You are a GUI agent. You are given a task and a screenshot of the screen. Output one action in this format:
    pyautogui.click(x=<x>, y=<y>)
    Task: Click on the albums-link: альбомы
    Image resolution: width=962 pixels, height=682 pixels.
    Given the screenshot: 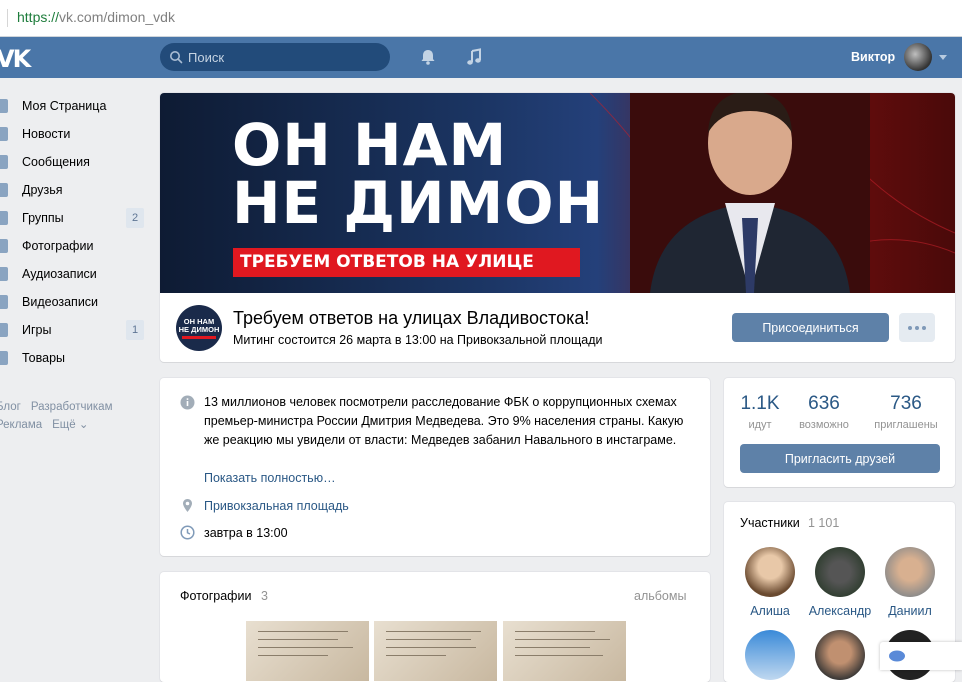 What is the action you would take?
    pyautogui.click(x=660, y=596)
    